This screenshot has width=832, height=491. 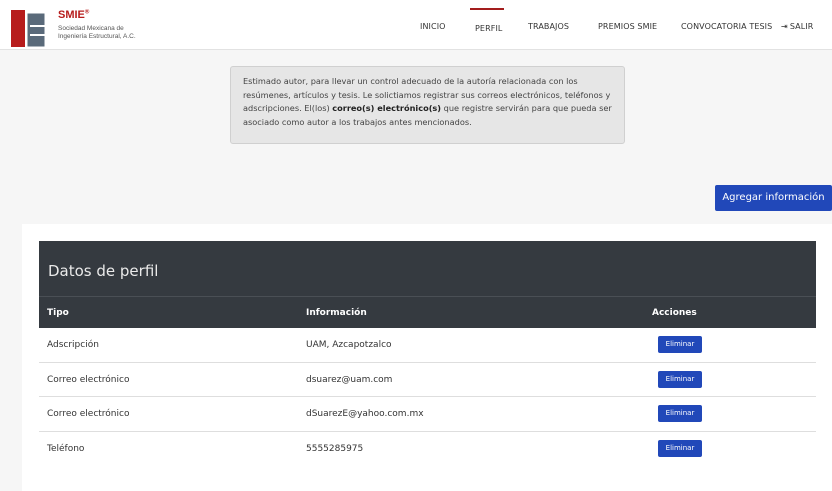 What do you see at coordinates (488, 28) in the screenshot?
I see `nav-item-perfil: PERFIL` at bounding box center [488, 28].